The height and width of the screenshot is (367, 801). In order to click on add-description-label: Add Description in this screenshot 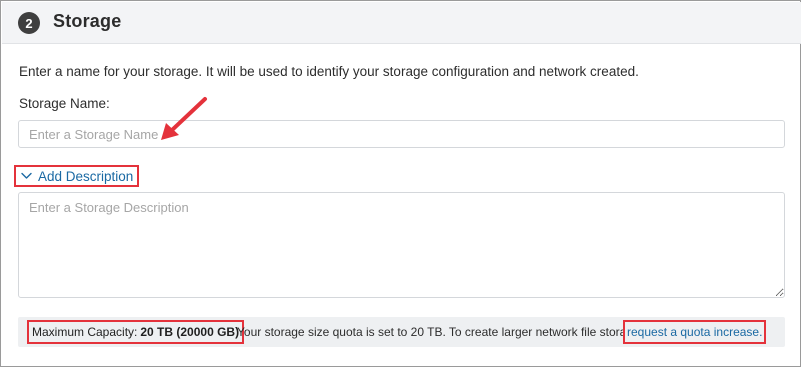, I will do `click(86, 176)`.